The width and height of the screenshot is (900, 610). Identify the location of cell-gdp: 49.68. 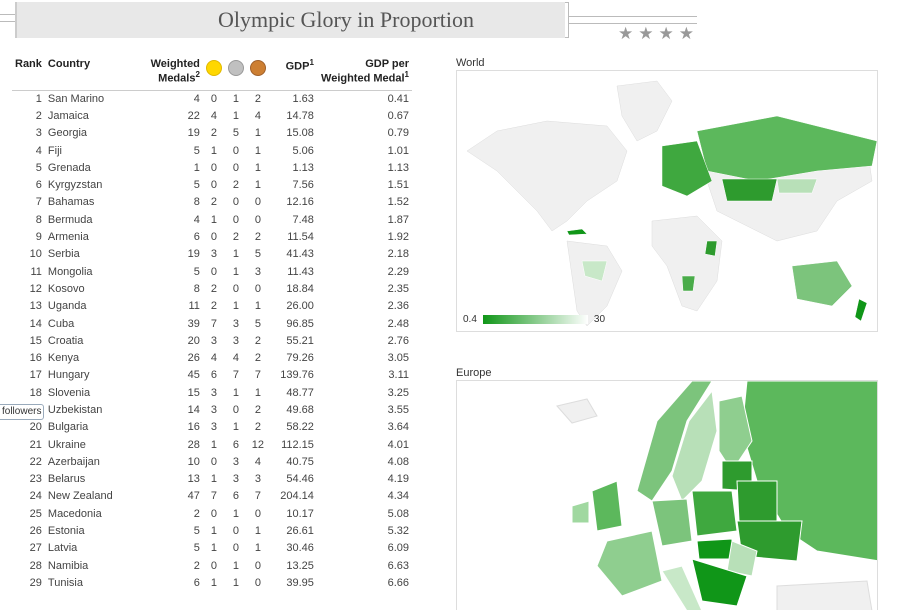
(300, 409).